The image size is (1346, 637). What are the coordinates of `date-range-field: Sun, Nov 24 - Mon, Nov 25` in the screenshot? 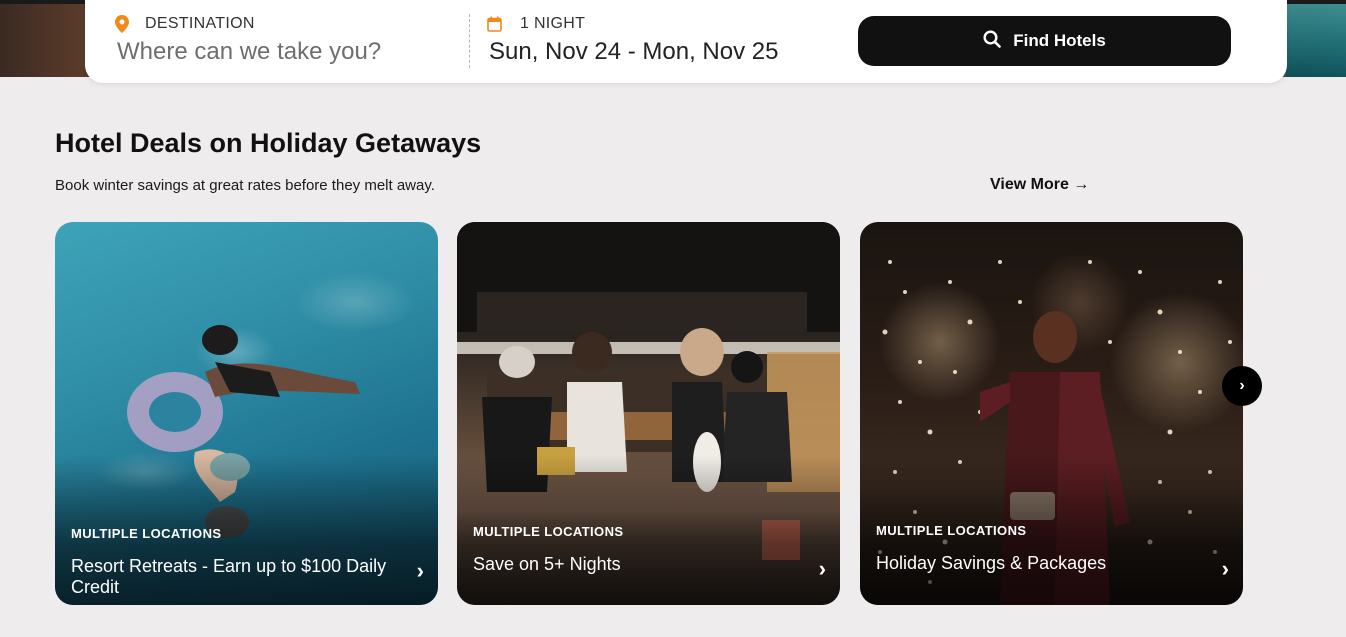 It's located at (633, 52).